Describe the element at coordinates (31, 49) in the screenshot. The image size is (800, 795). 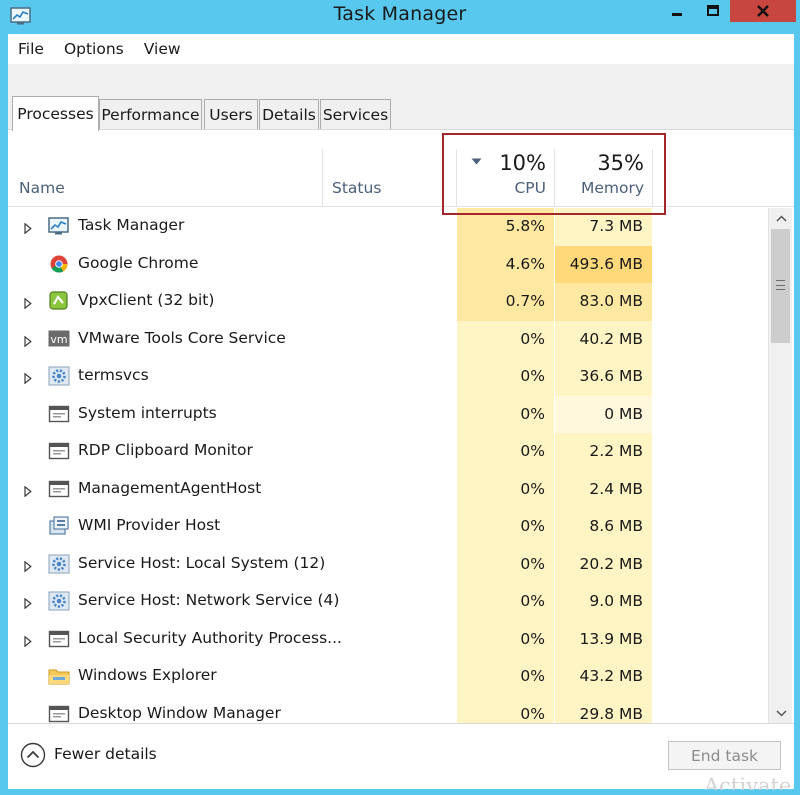
I see `menu-file: File` at that location.